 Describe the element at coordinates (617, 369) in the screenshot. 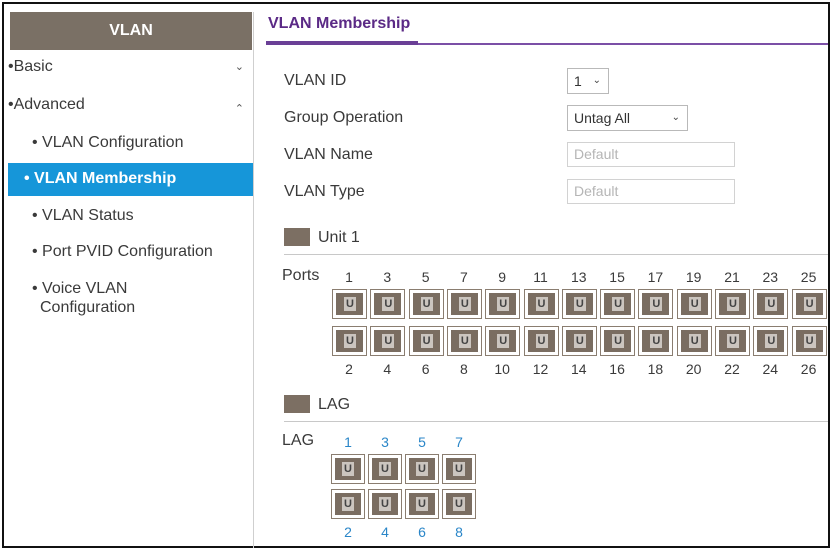

I see `port-number: 16` at that location.